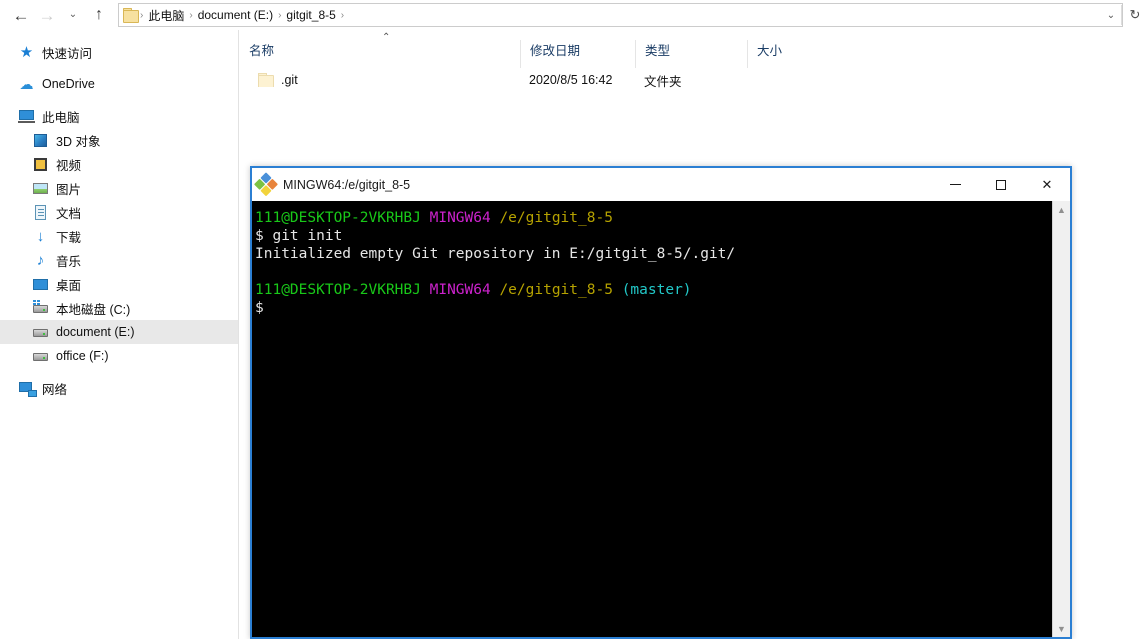  I want to click on address-chevron-down-icon: ⌄, so click(1111, 15).